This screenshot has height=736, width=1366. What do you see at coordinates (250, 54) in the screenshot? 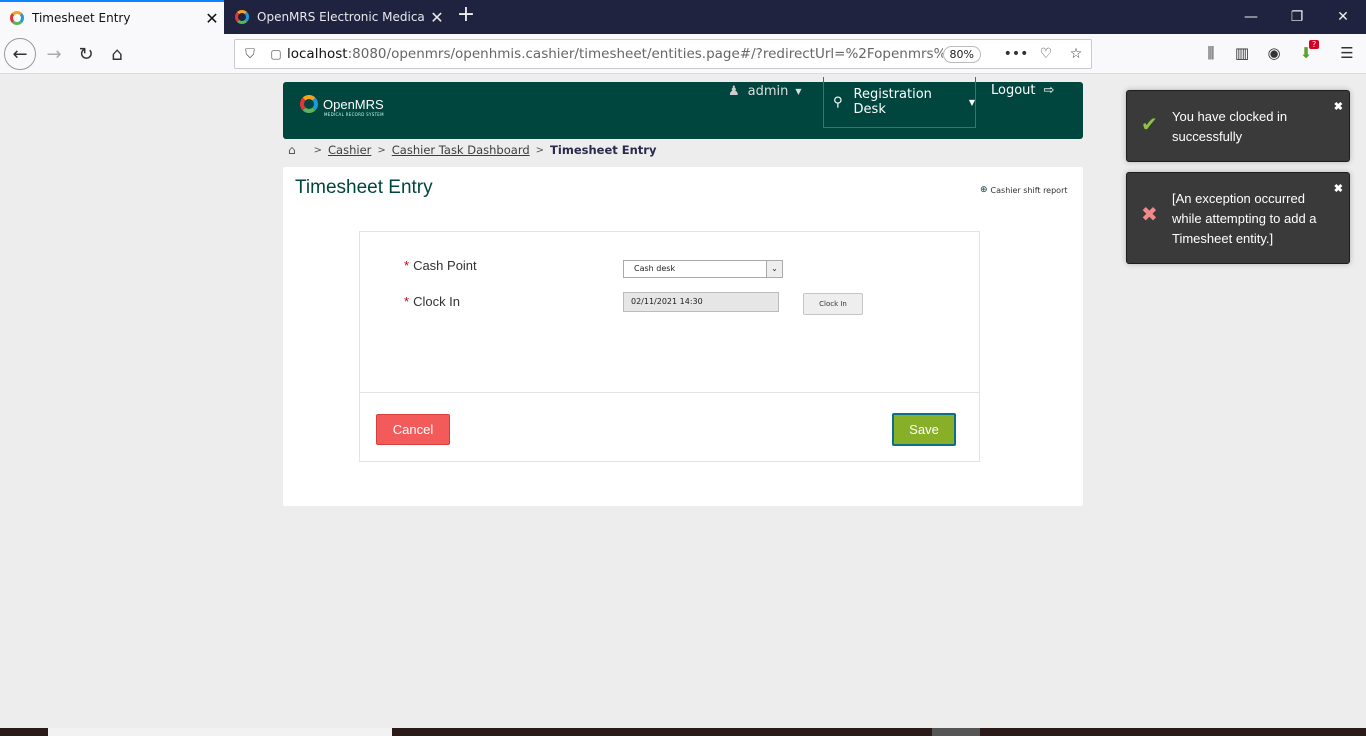
I see `shield-icon: ⛉` at bounding box center [250, 54].